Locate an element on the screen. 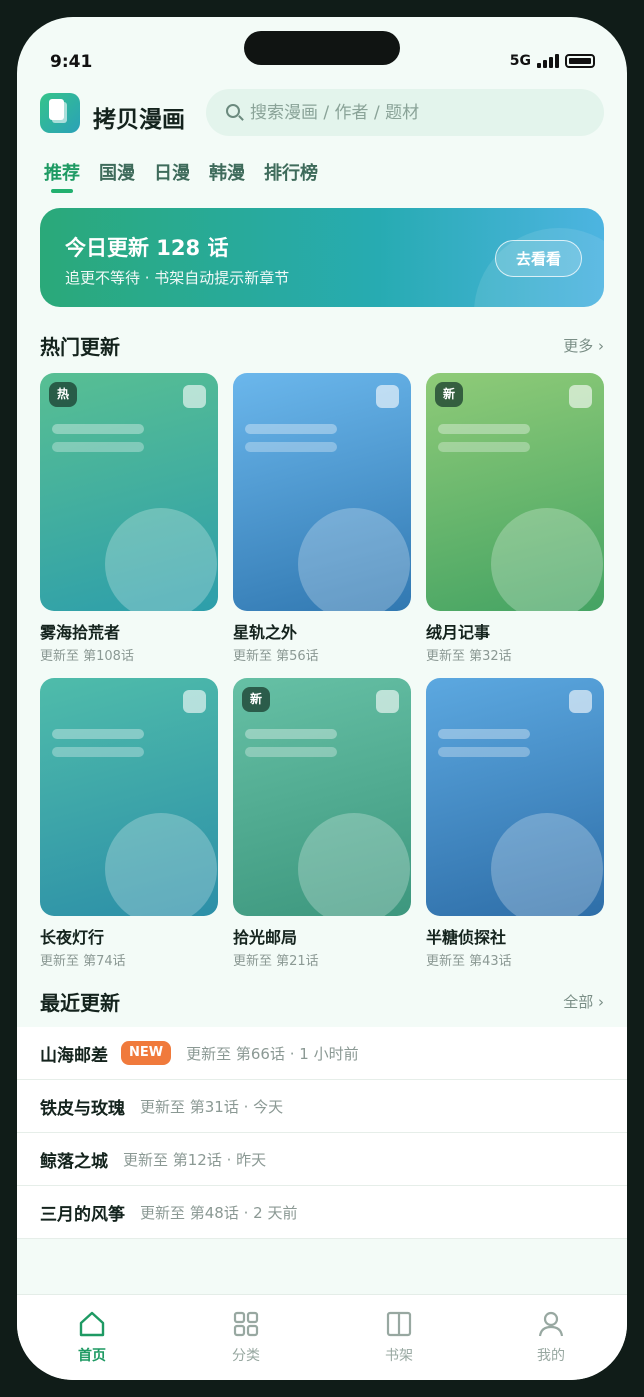 The image size is (644, 1397). comic-cover: 热 is located at coordinates (129, 492).